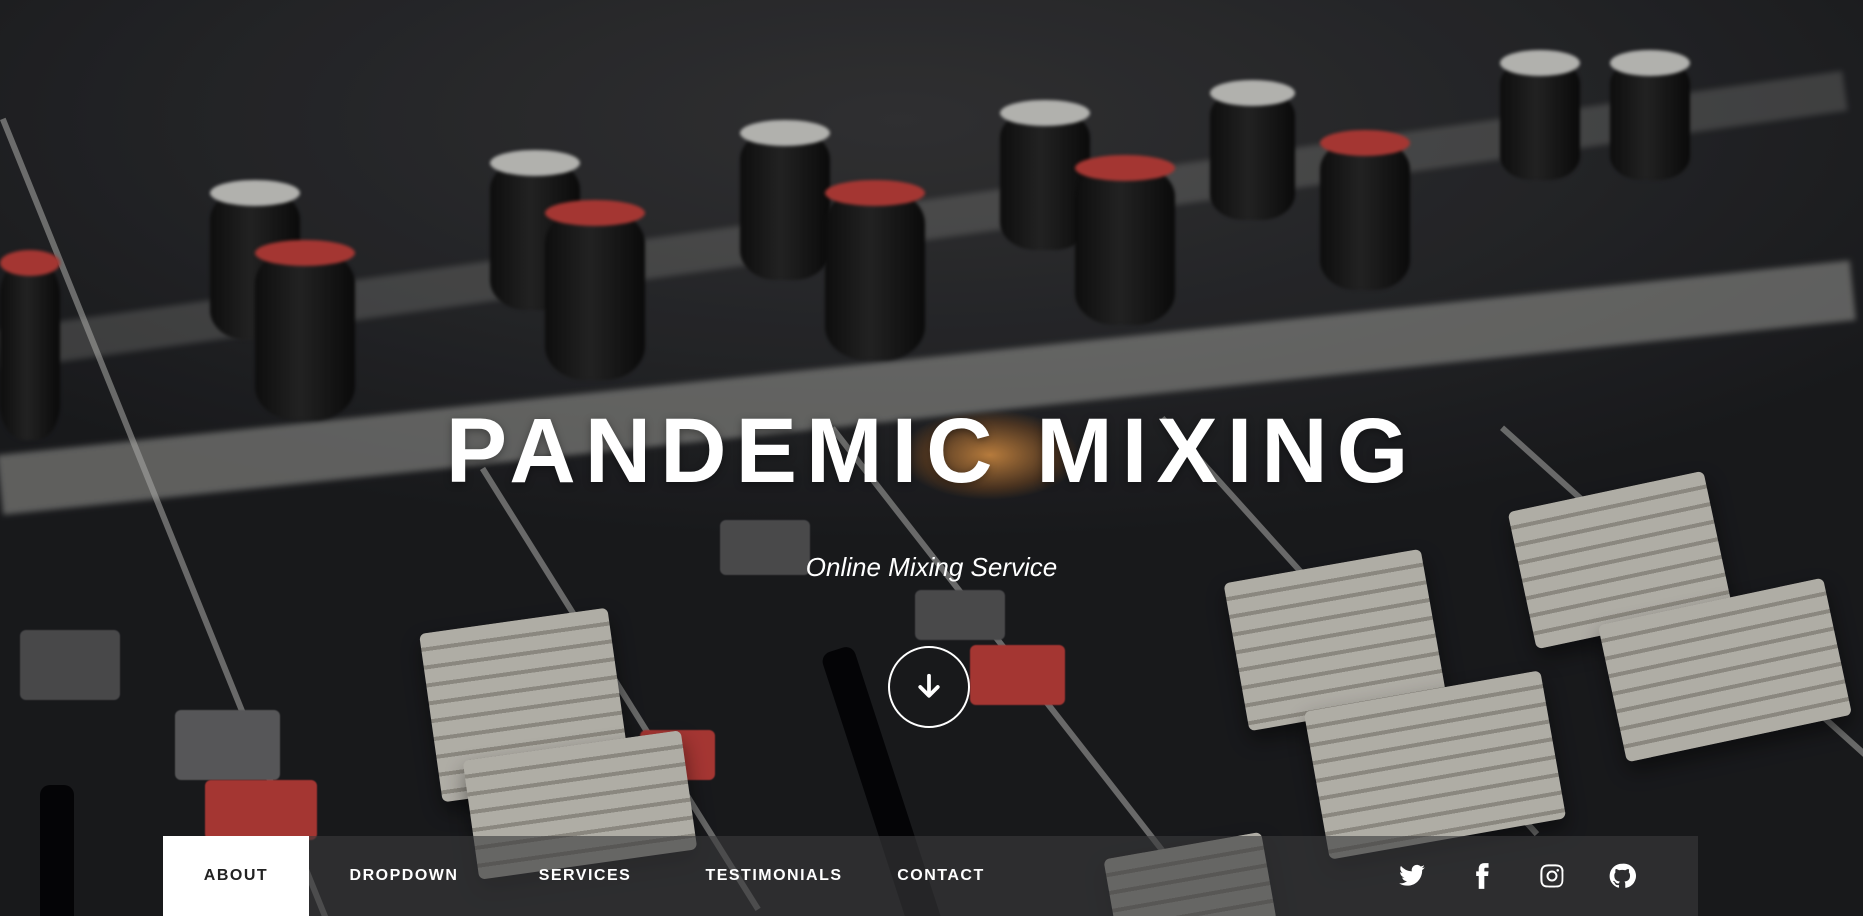  What do you see at coordinates (1482, 876) in the screenshot?
I see `facebook-icon` at bounding box center [1482, 876].